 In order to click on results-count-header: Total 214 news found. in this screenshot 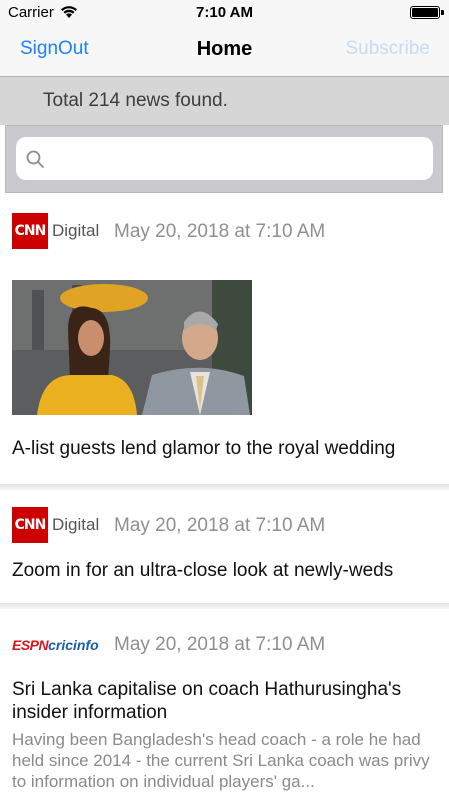, I will do `click(224, 101)`.